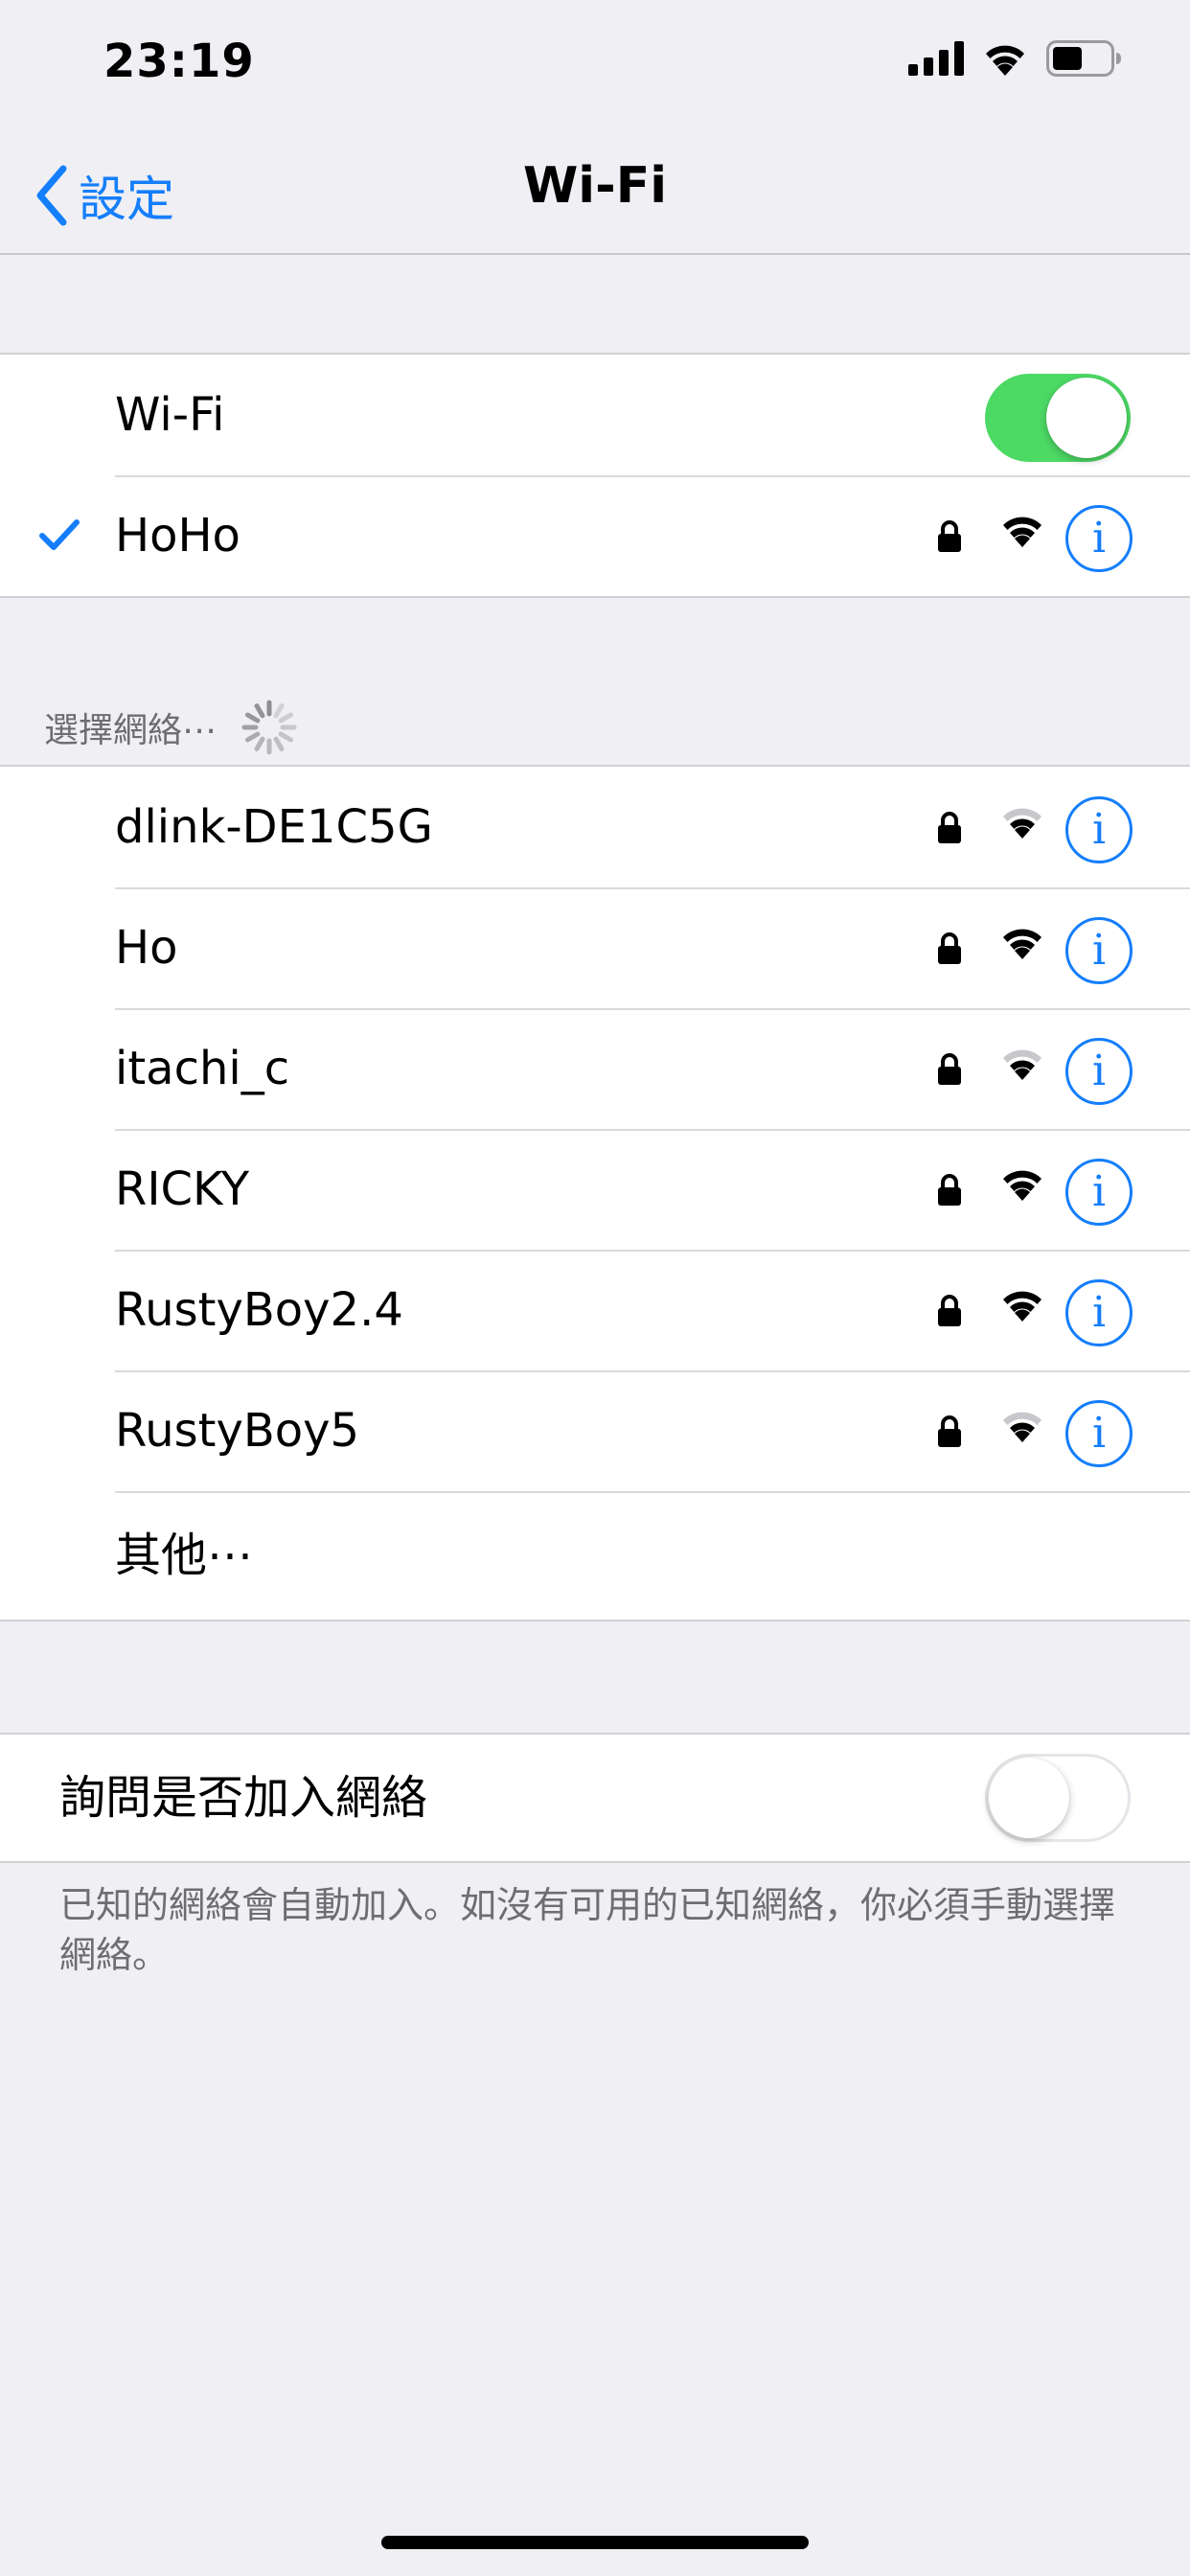 The width and height of the screenshot is (1190, 2576). I want to click on ask-to-join-toggle, so click(1058, 1798).